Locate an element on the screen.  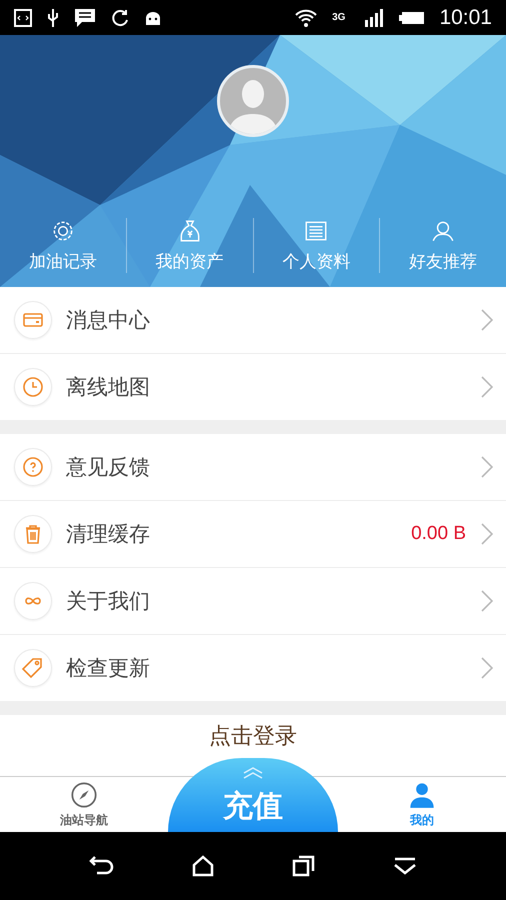
battery-icon is located at coordinates (412, 17).